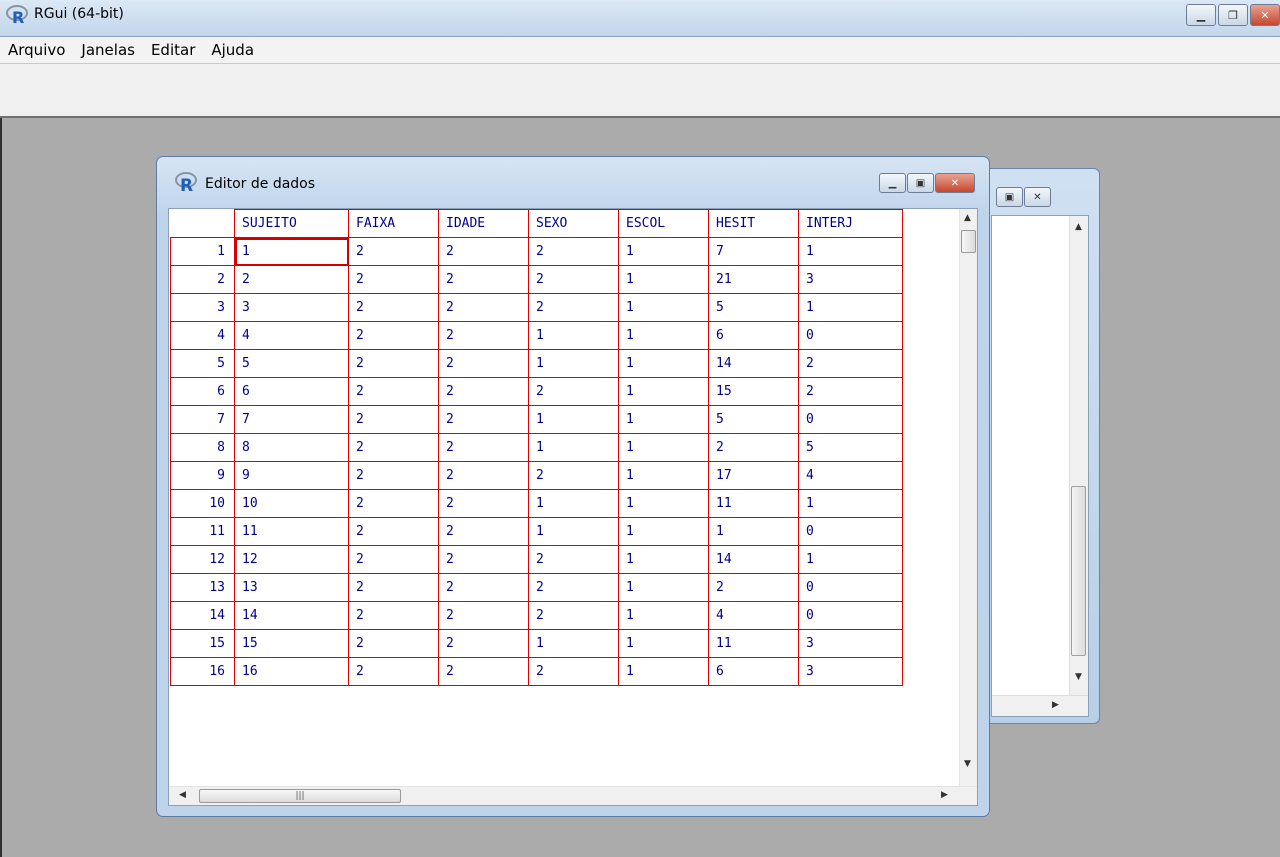  What do you see at coordinates (968, 499) in the screenshot?
I see `editor-vertical-scrollbar: ▲ ▼` at bounding box center [968, 499].